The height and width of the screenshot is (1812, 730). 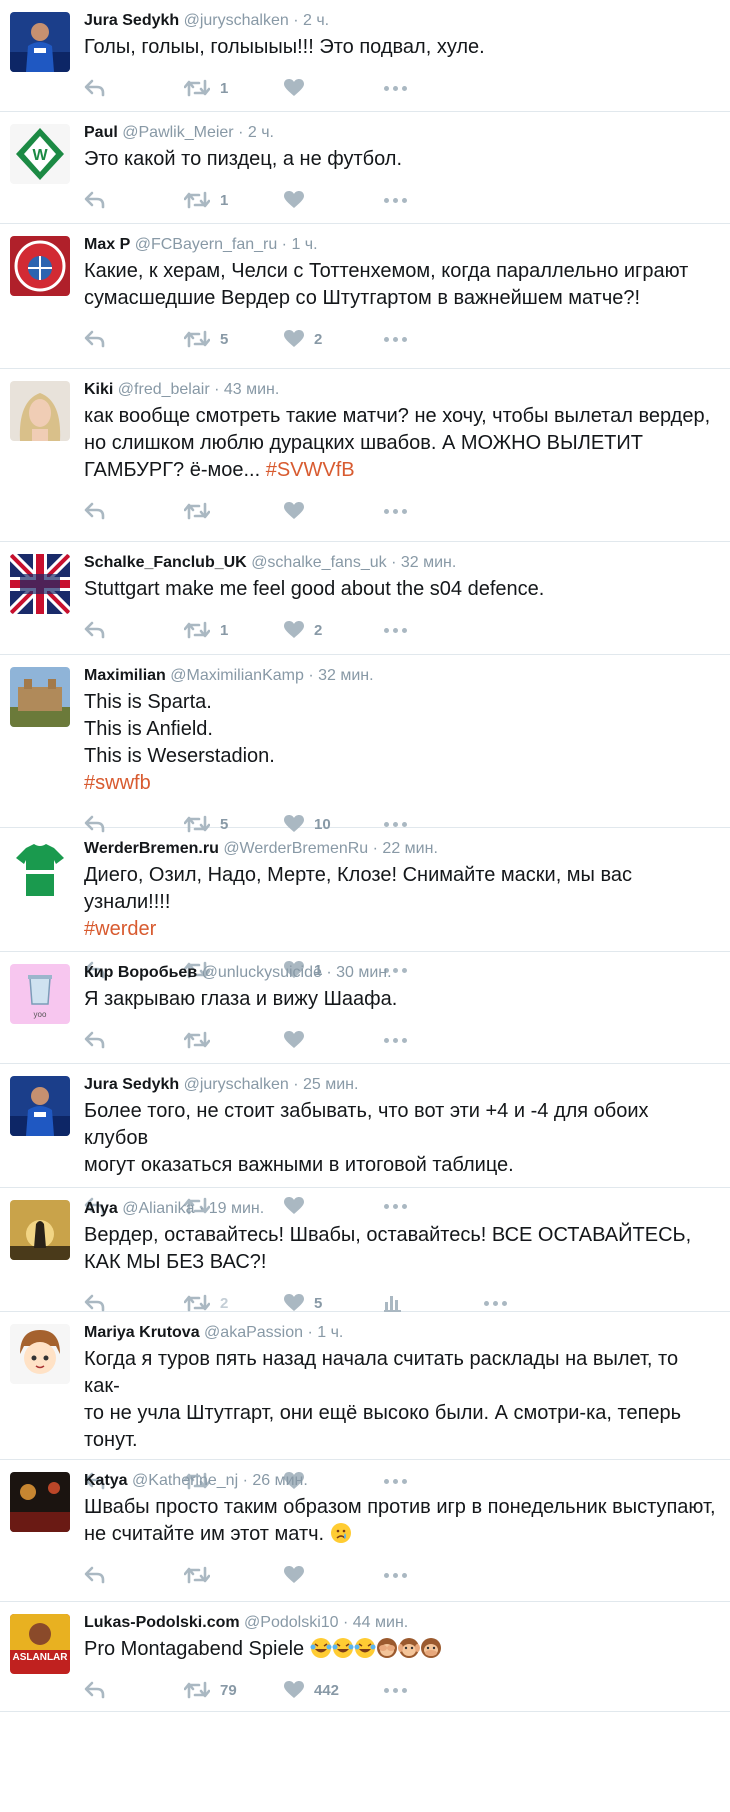 What do you see at coordinates (185, 1480) in the screenshot?
I see `user-handle: @Katherine_nj` at bounding box center [185, 1480].